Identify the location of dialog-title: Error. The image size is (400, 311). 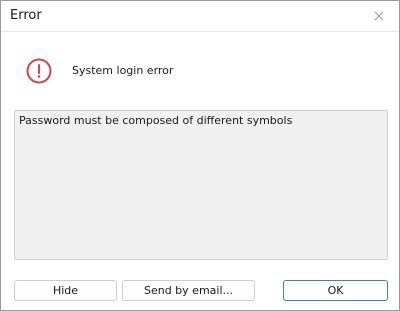
(26, 15).